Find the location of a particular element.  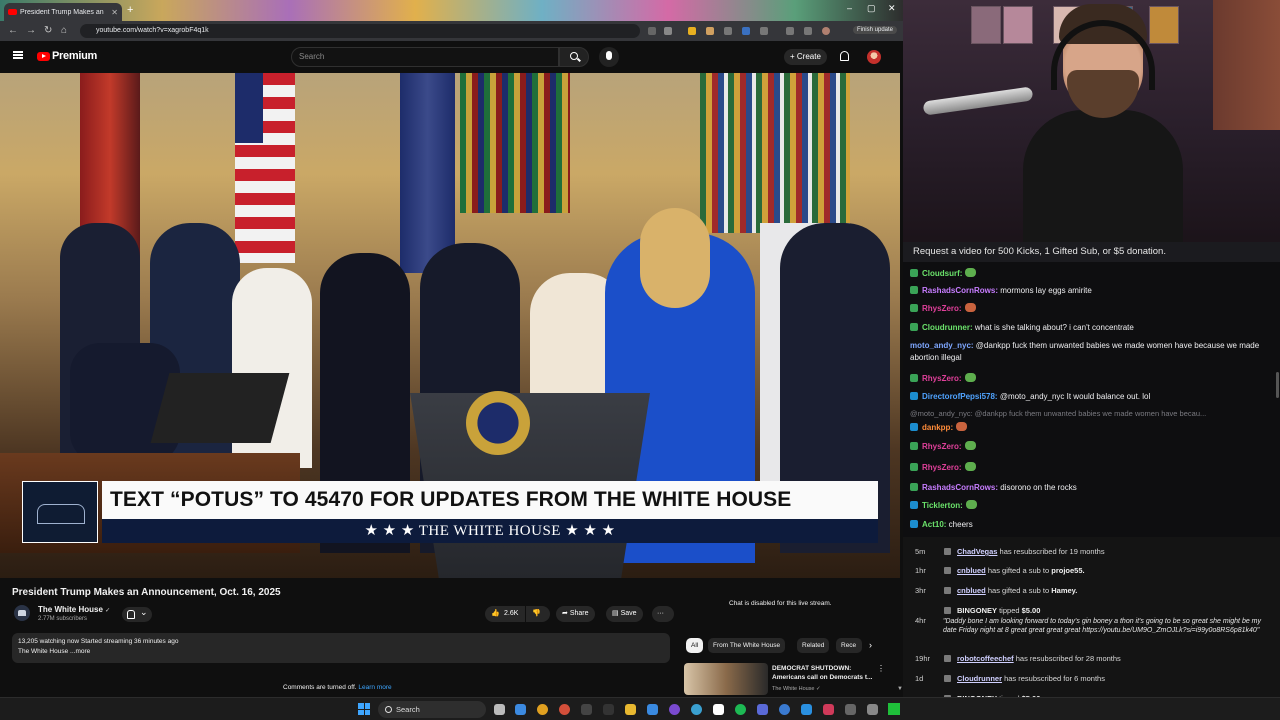

chip-recent: Rece is located at coordinates (849, 645).